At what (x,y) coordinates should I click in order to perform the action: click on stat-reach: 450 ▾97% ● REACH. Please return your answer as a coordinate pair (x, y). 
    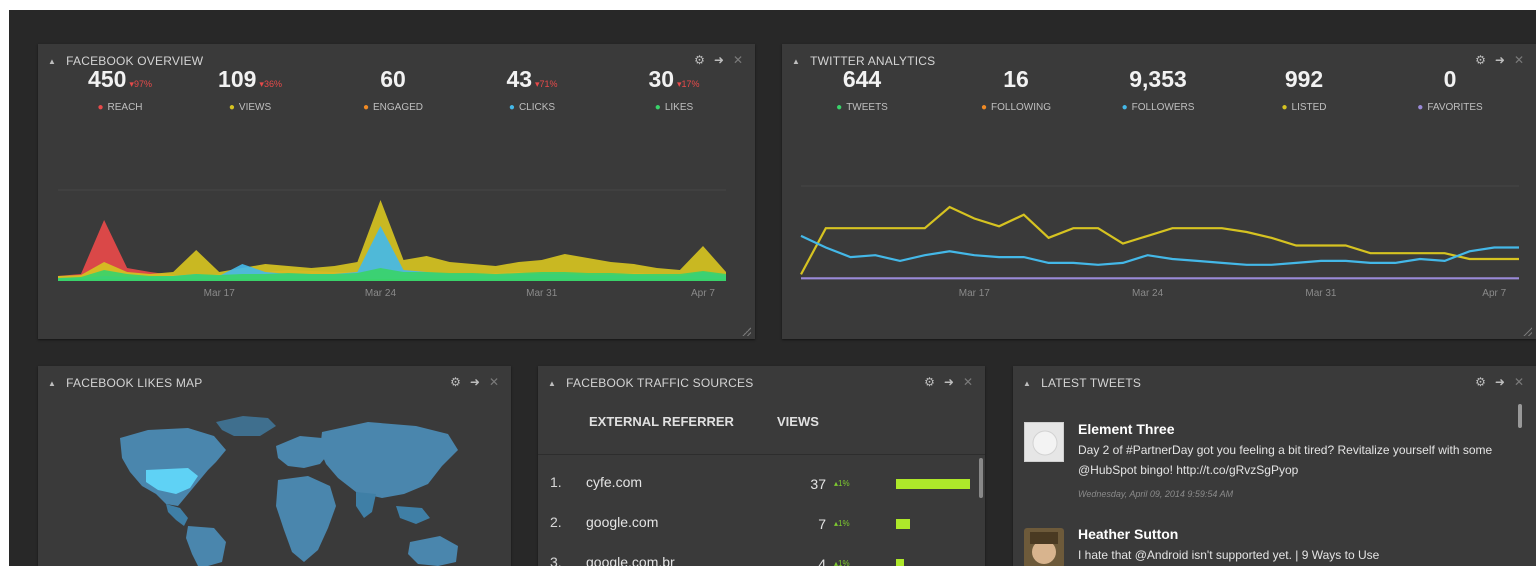
    Looking at the image, I should click on (120, 89).